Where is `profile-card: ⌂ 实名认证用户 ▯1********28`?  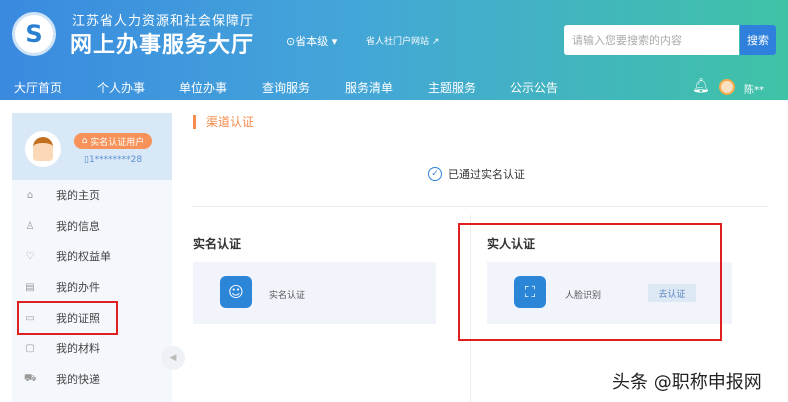
profile-card: ⌂ 实名认证用户 ▯1********28 is located at coordinates (92, 146).